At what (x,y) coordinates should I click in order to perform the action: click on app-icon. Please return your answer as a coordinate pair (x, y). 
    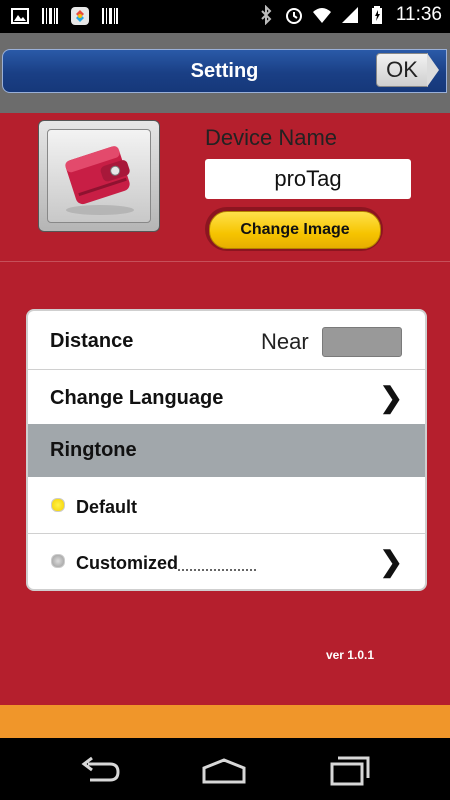
    Looking at the image, I should click on (80, 16).